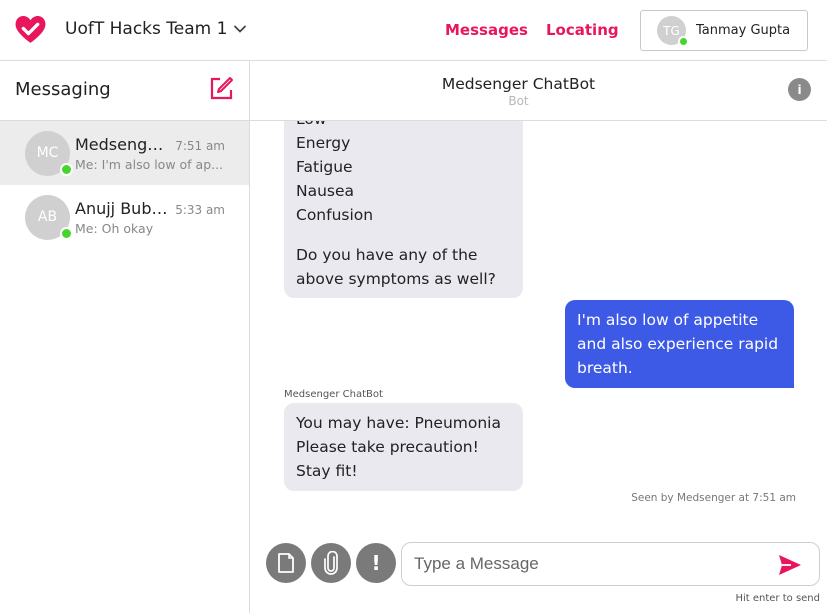 The height and width of the screenshot is (613, 827). Describe the element at coordinates (713, 498) in the screenshot. I see `seen-receipt: Seen by Medsenger at 7:51 am` at that location.